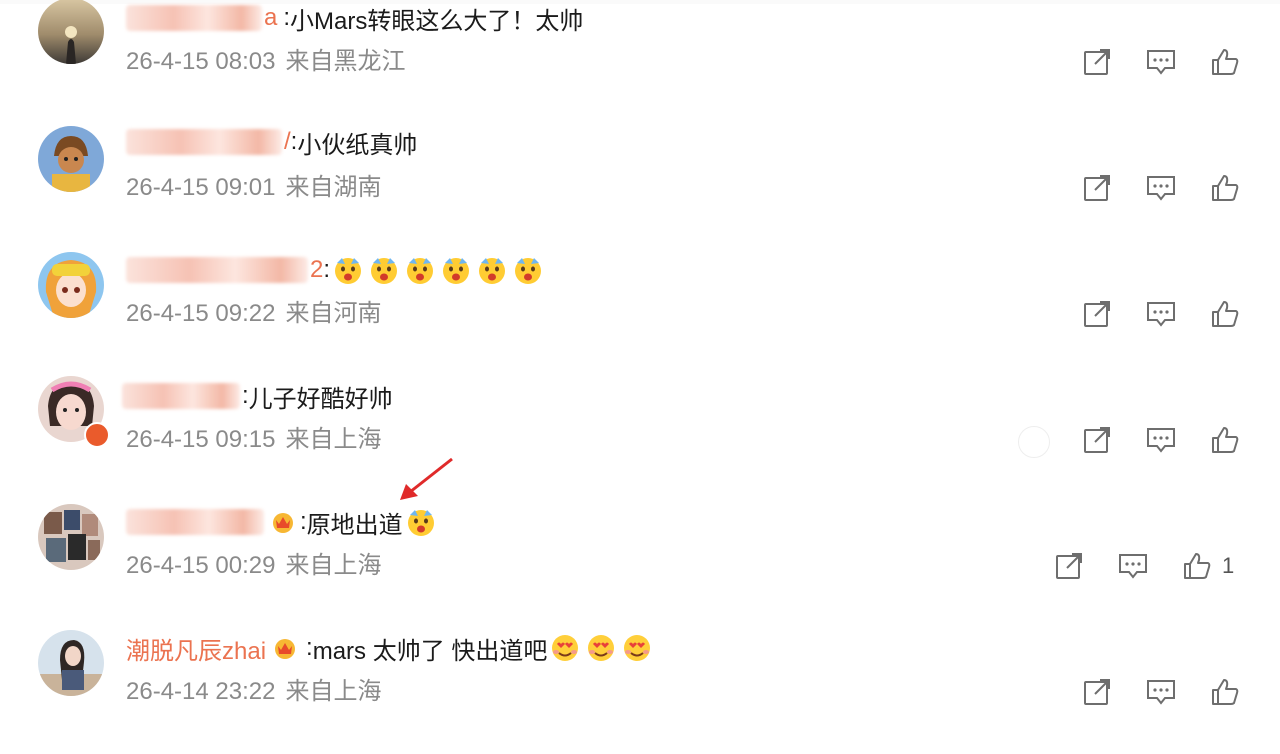 The image size is (1280, 754). Describe the element at coordinates (333, 187) in the screenshot. I see `comment-source: 来自湖南` at that location.